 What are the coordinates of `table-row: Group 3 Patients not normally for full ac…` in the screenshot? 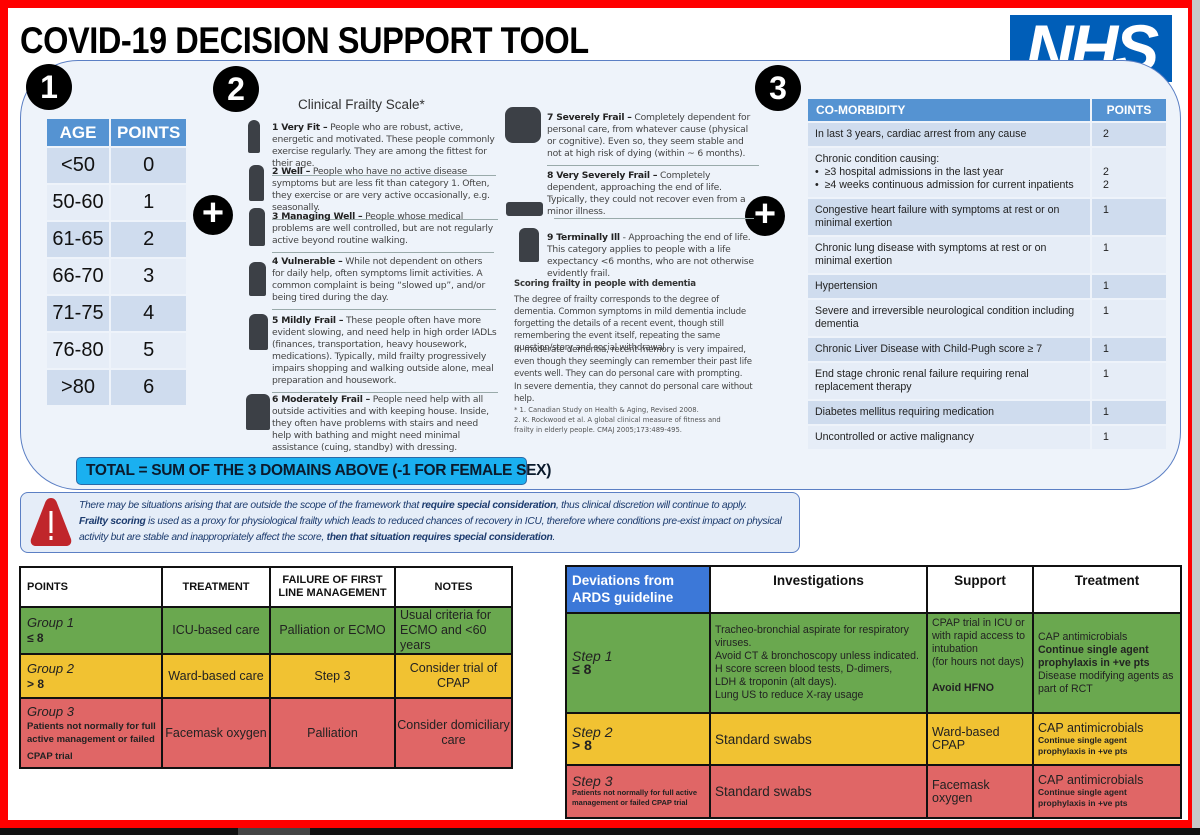 It's located at (266, 733).